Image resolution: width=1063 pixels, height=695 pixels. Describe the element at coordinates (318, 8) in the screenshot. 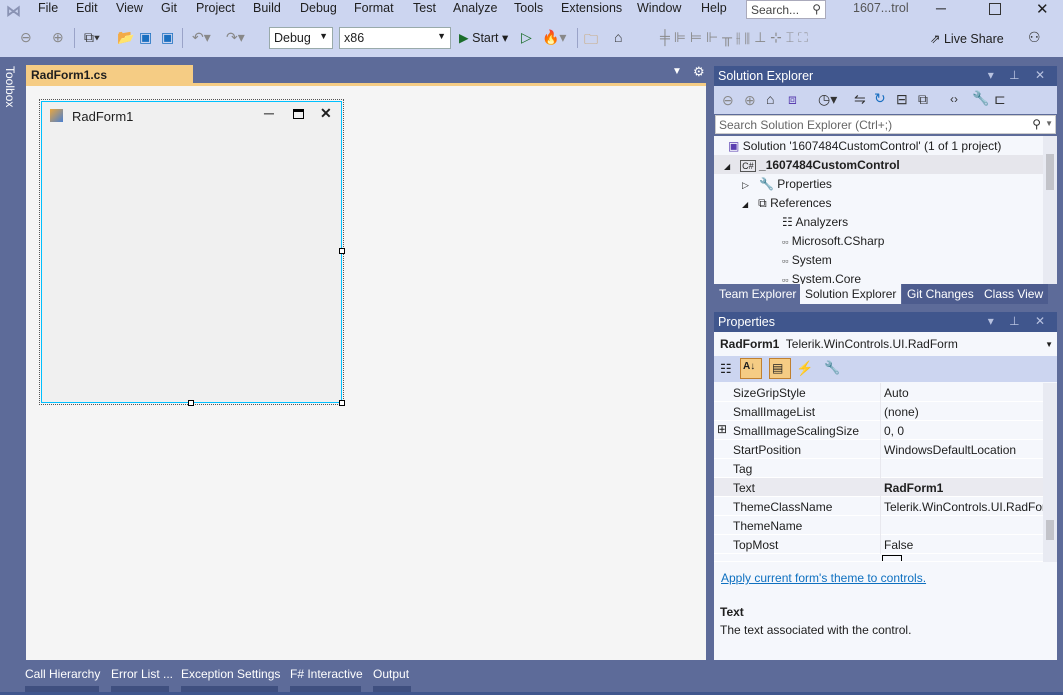

I see `menu-debug: Debug` at that location.